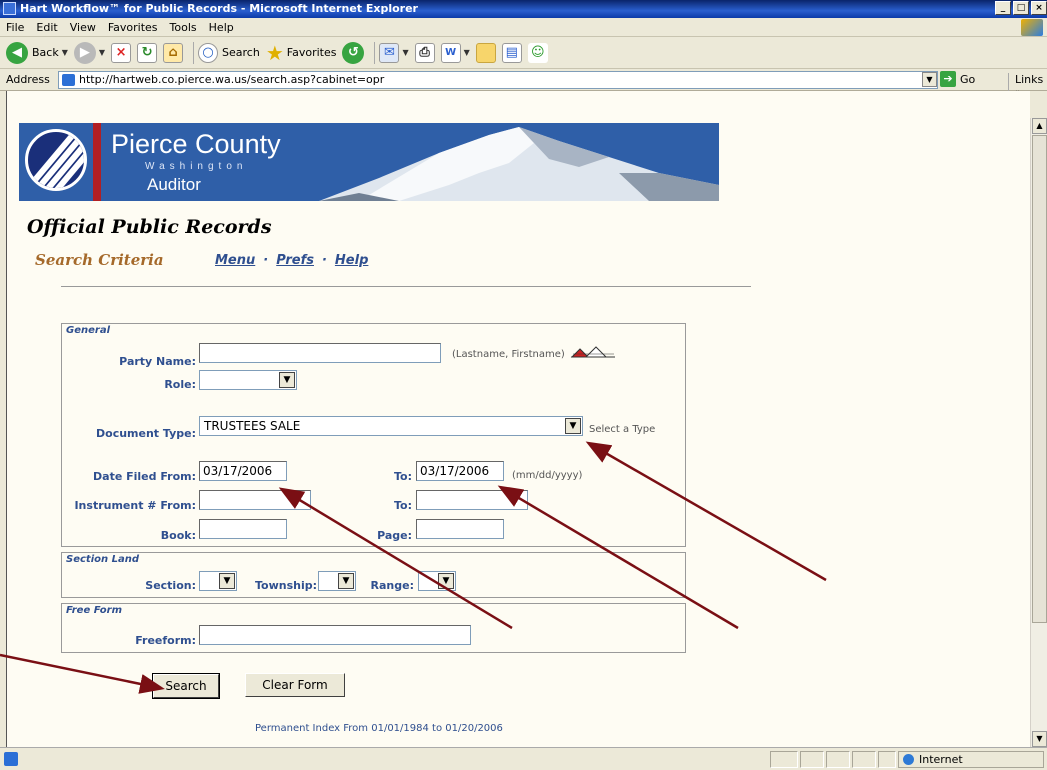 This screenshot has height=770, width=1047. I want to click on document-type-select: TRUSTEES SALE ▼, so click(391, 426).